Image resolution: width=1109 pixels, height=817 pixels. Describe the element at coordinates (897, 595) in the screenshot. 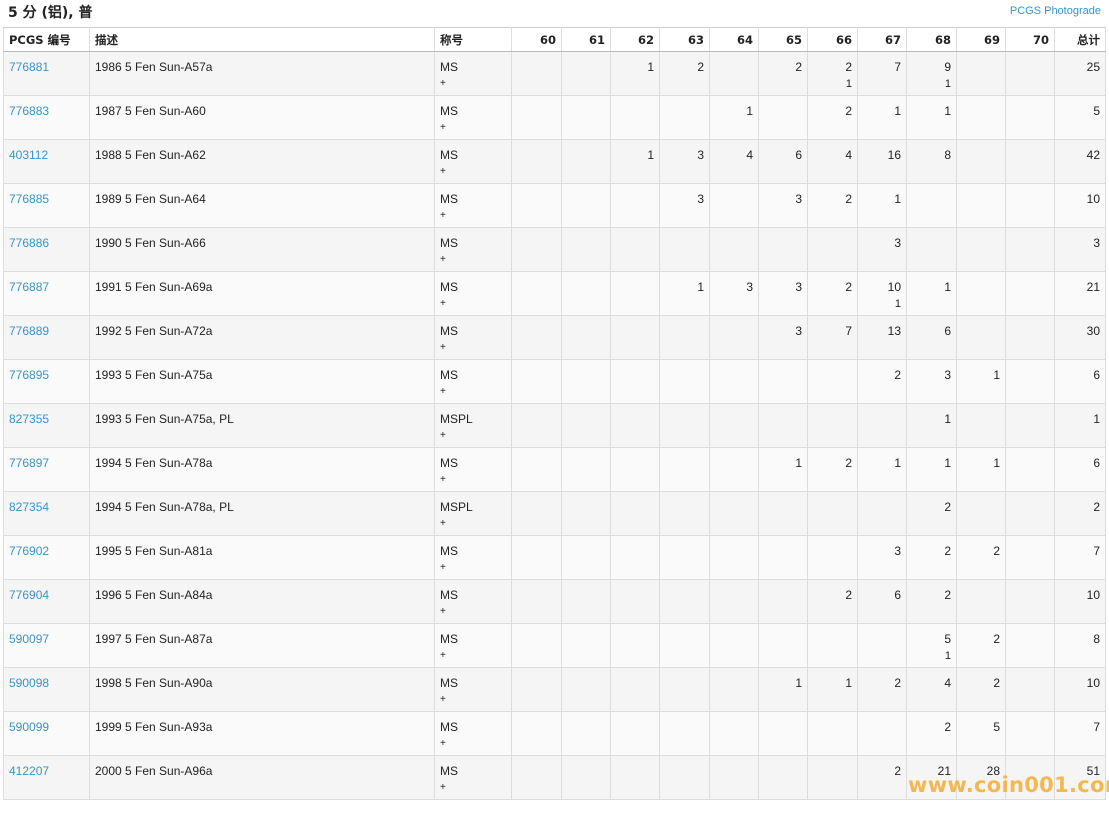

I see `grade-count: 6` at that location.